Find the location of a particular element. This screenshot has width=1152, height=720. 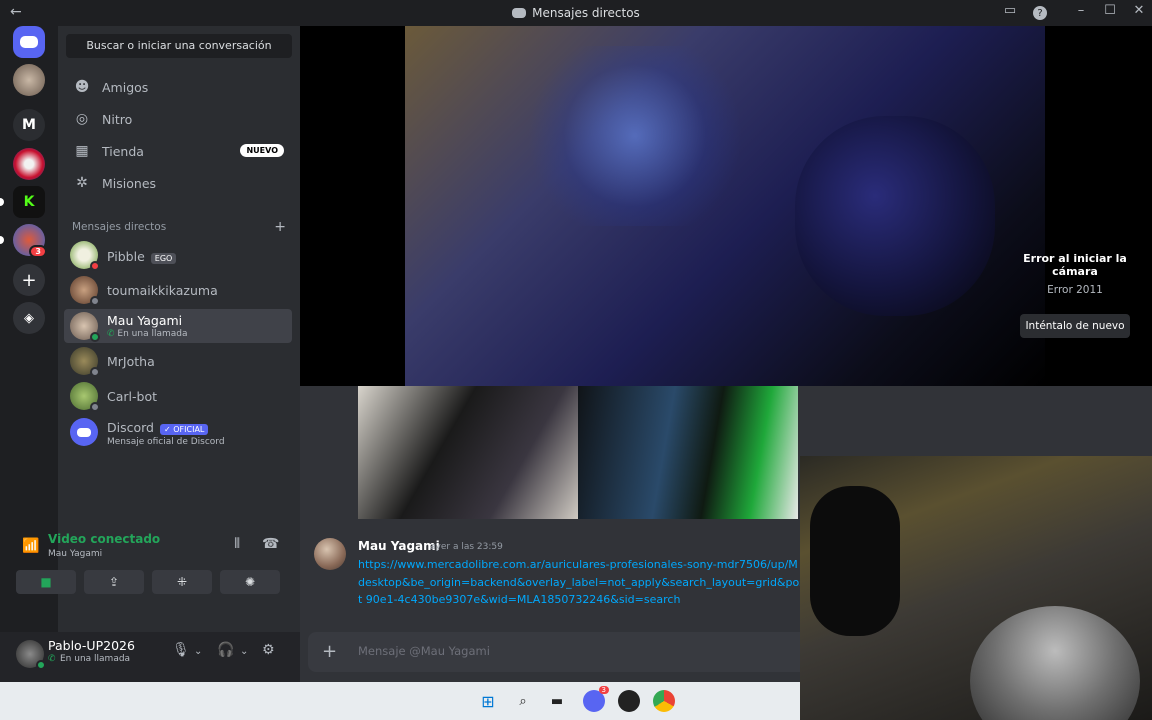

check-icon: ✓ is located at coordinates (169, 429).